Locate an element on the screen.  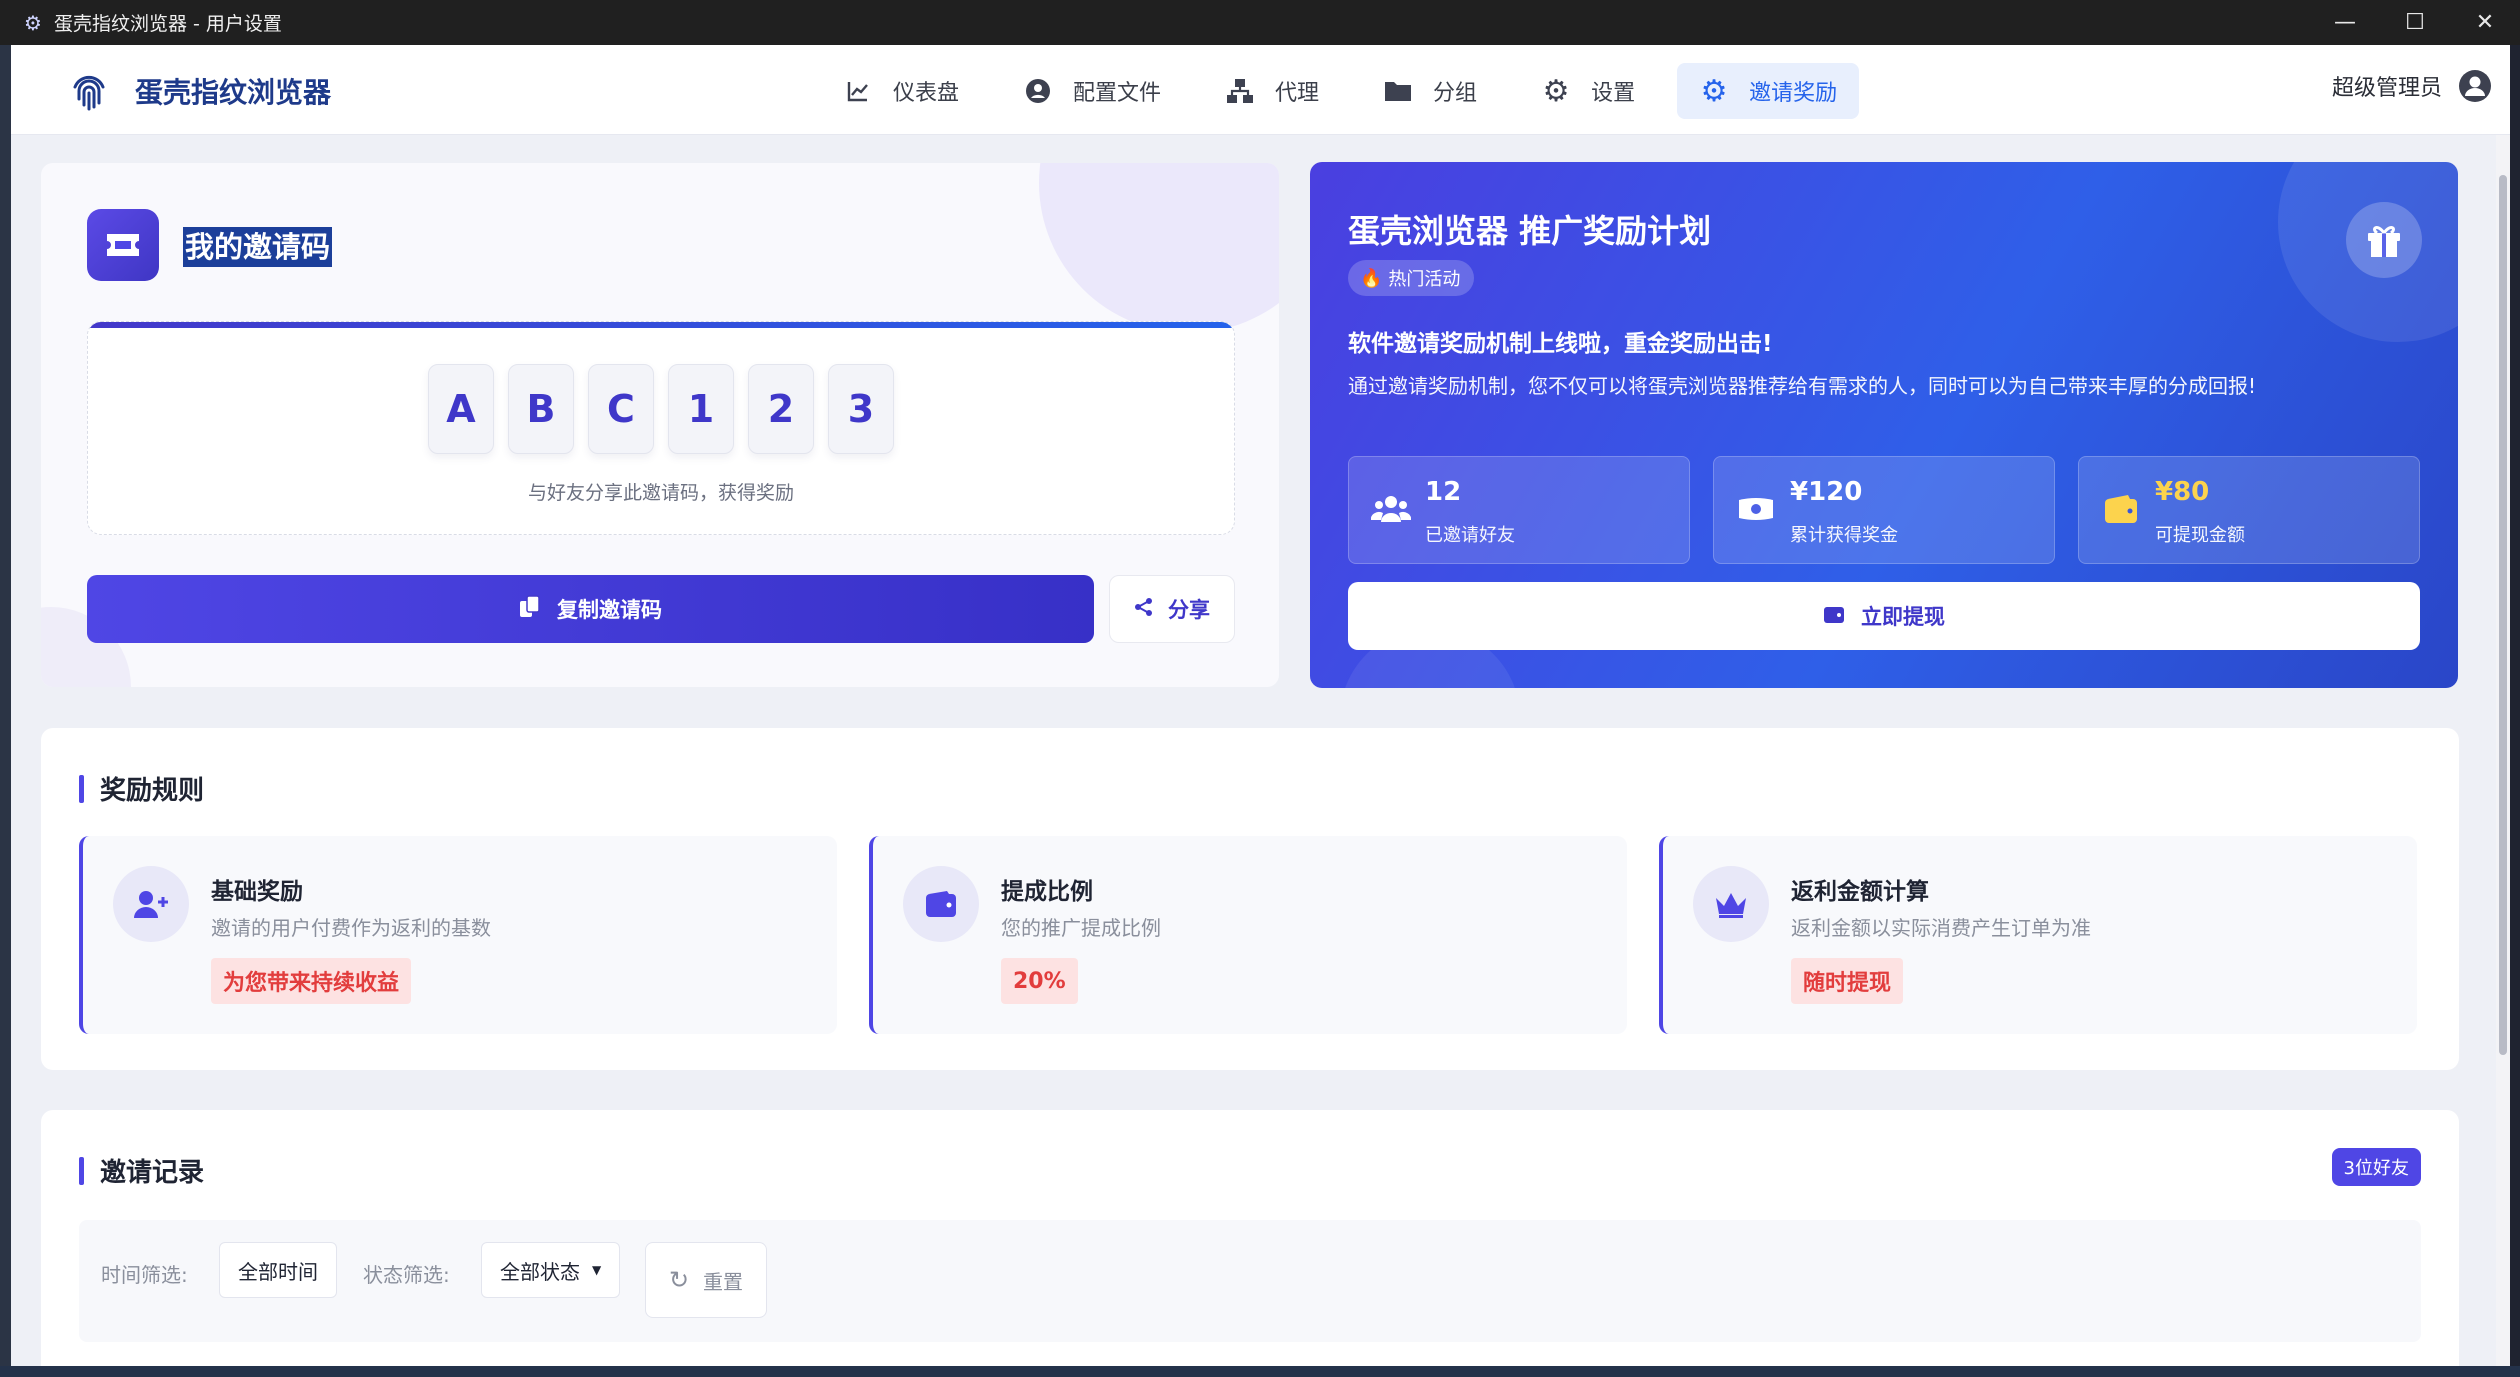
user-menu: 超级管理员 is located at coordinates (2412, 86).